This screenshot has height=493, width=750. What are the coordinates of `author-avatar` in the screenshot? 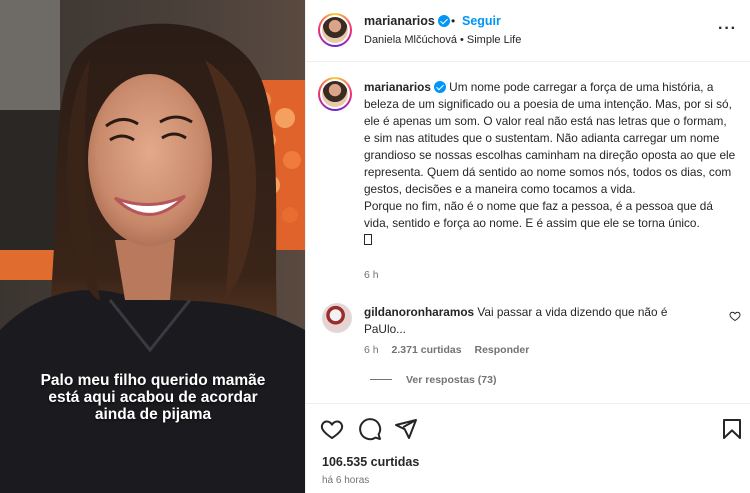 It's located at (335, 30).